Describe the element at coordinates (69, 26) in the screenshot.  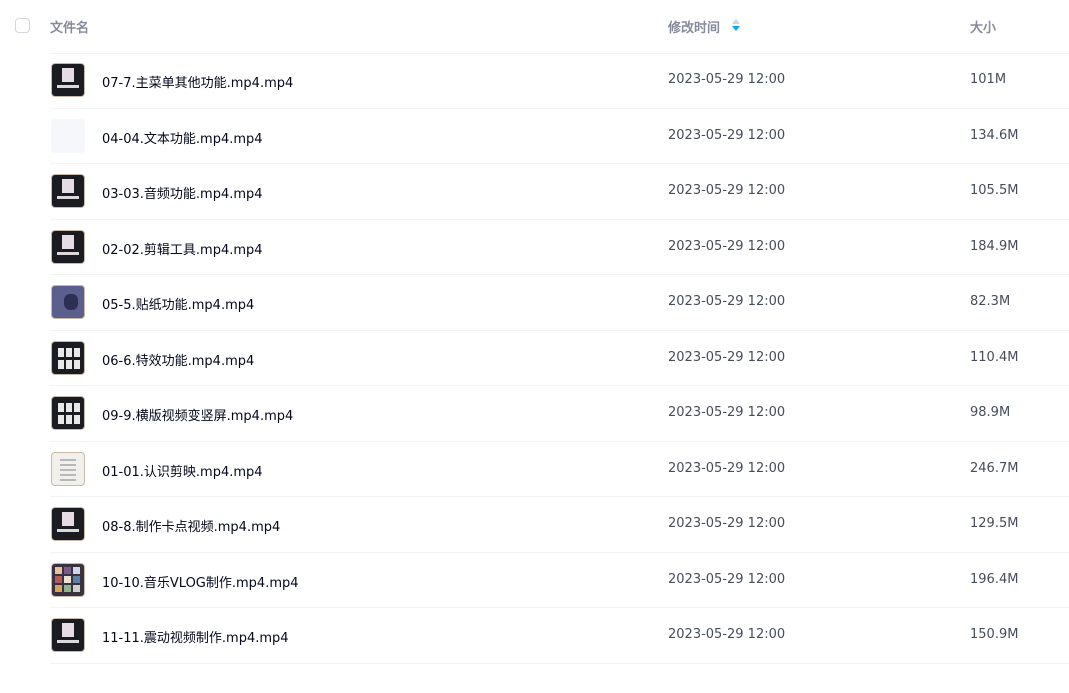
I see `column-header-name: 文件名` at that location.